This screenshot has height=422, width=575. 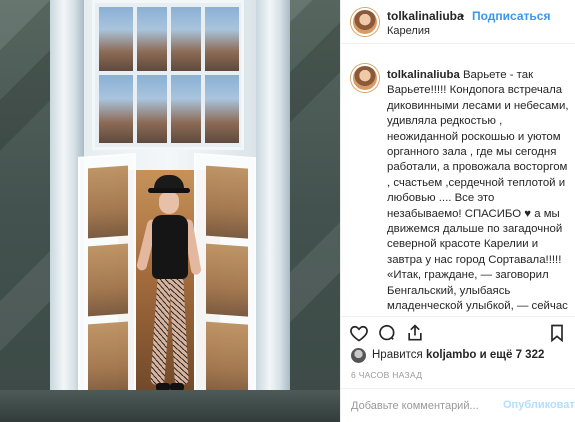 I want to click on likes-text: Нравится koljambo и ещё 7 322, so click(x=458, y=355).